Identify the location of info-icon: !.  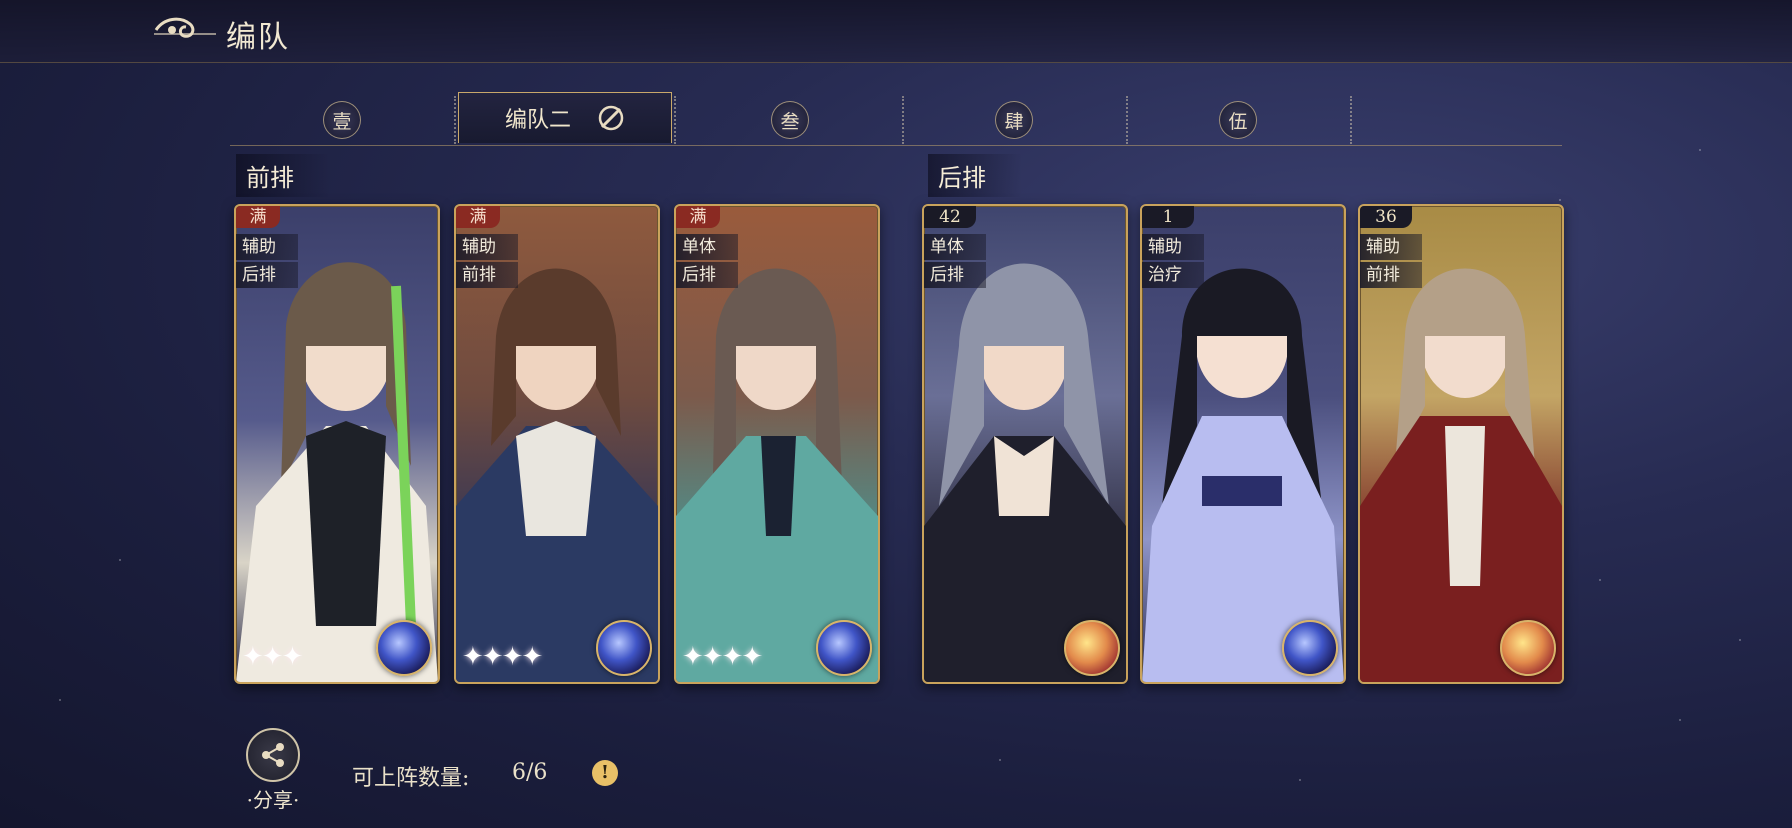
(605, 773).